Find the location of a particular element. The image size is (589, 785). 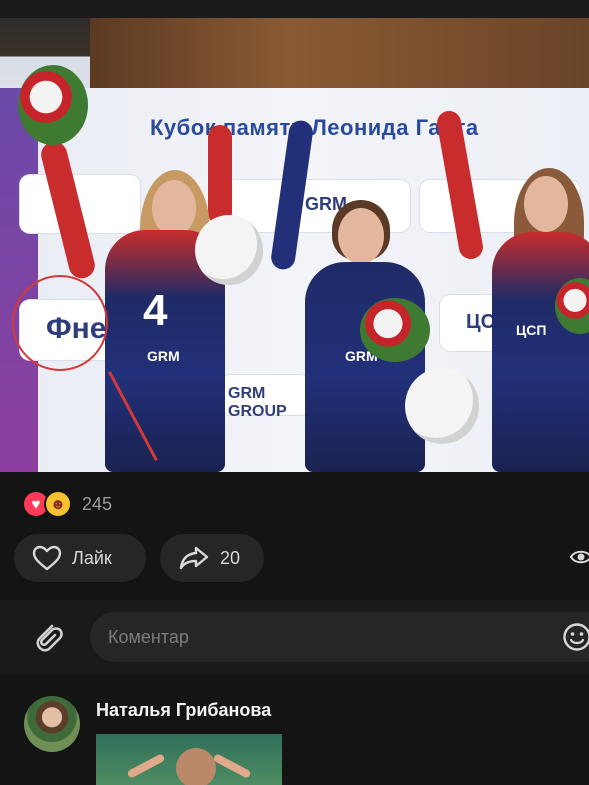

like-label: Лайк is located at coordinates (92, 557).